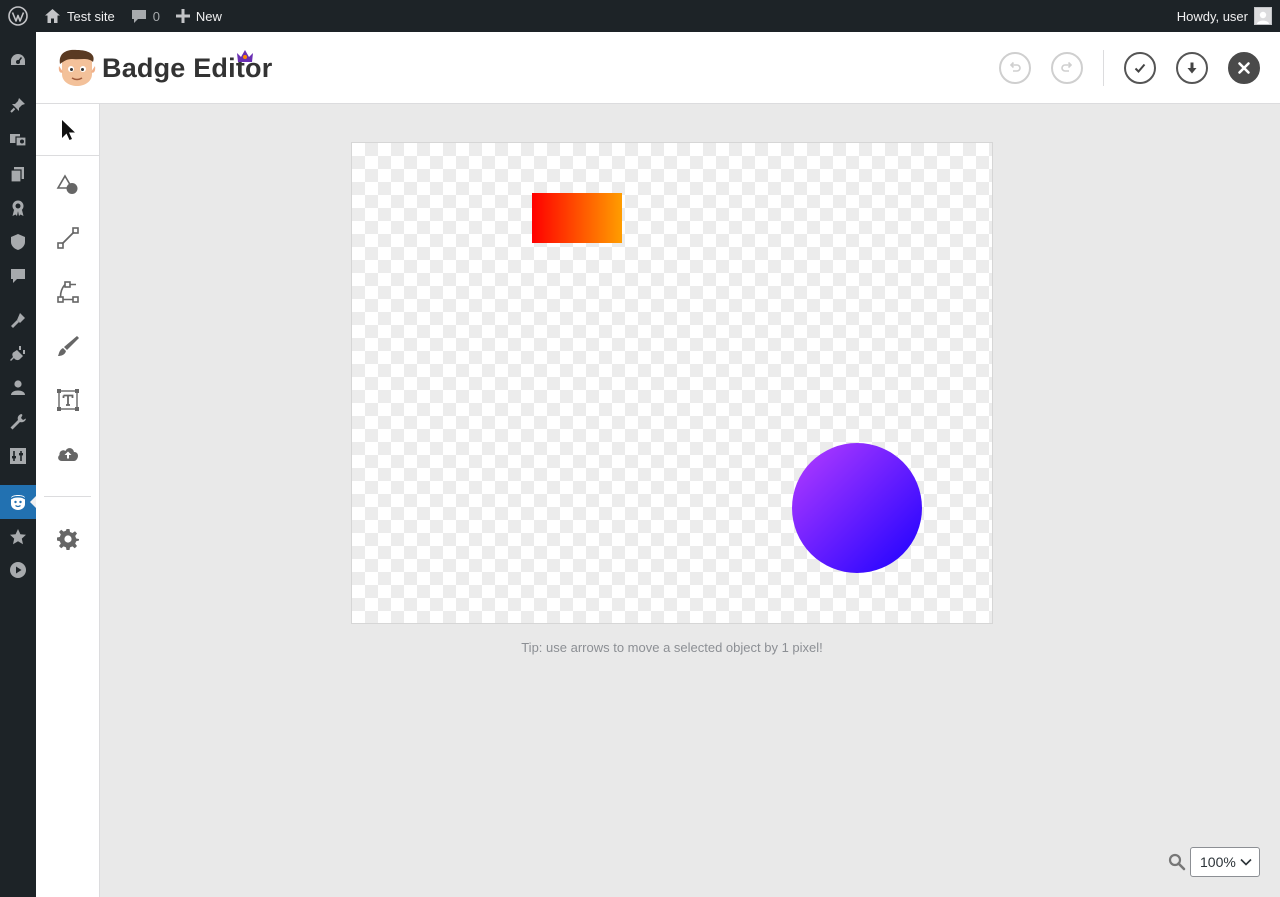  I want to click on redo-button, so click(1067, 68).